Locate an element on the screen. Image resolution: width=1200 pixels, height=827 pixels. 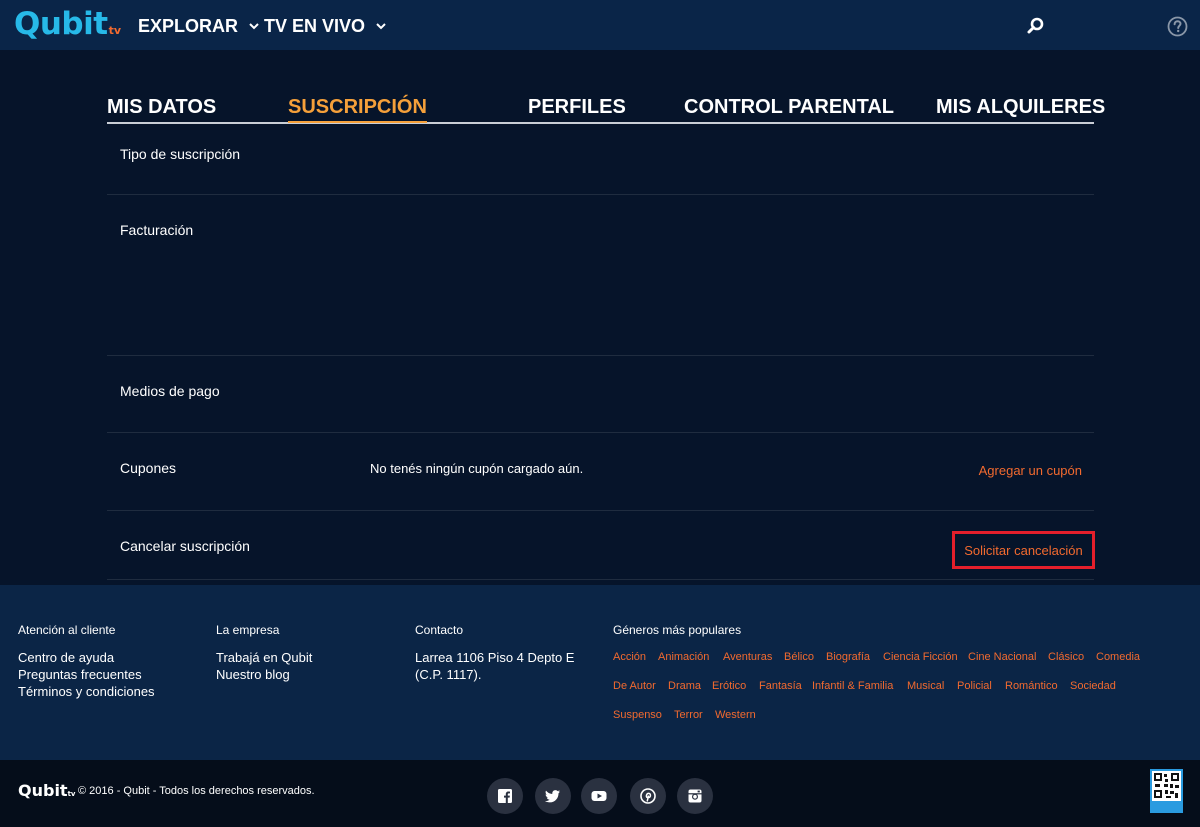
genre-link: Infantil & Familia is located at coordinates (852, 686).